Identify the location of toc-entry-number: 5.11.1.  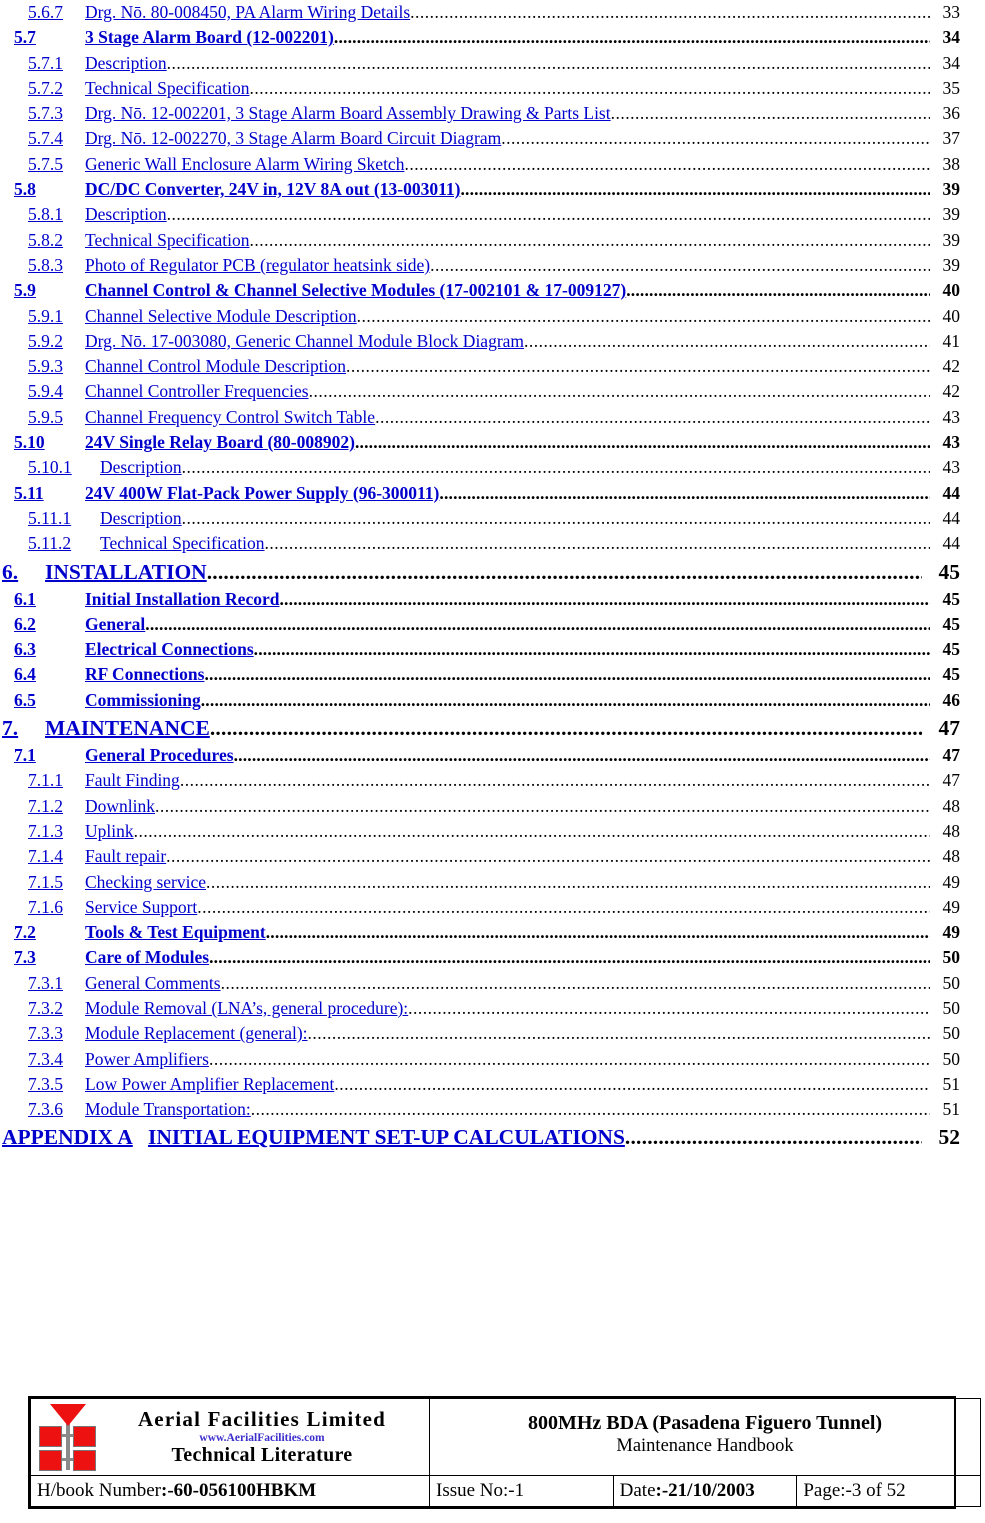
(64, 518).